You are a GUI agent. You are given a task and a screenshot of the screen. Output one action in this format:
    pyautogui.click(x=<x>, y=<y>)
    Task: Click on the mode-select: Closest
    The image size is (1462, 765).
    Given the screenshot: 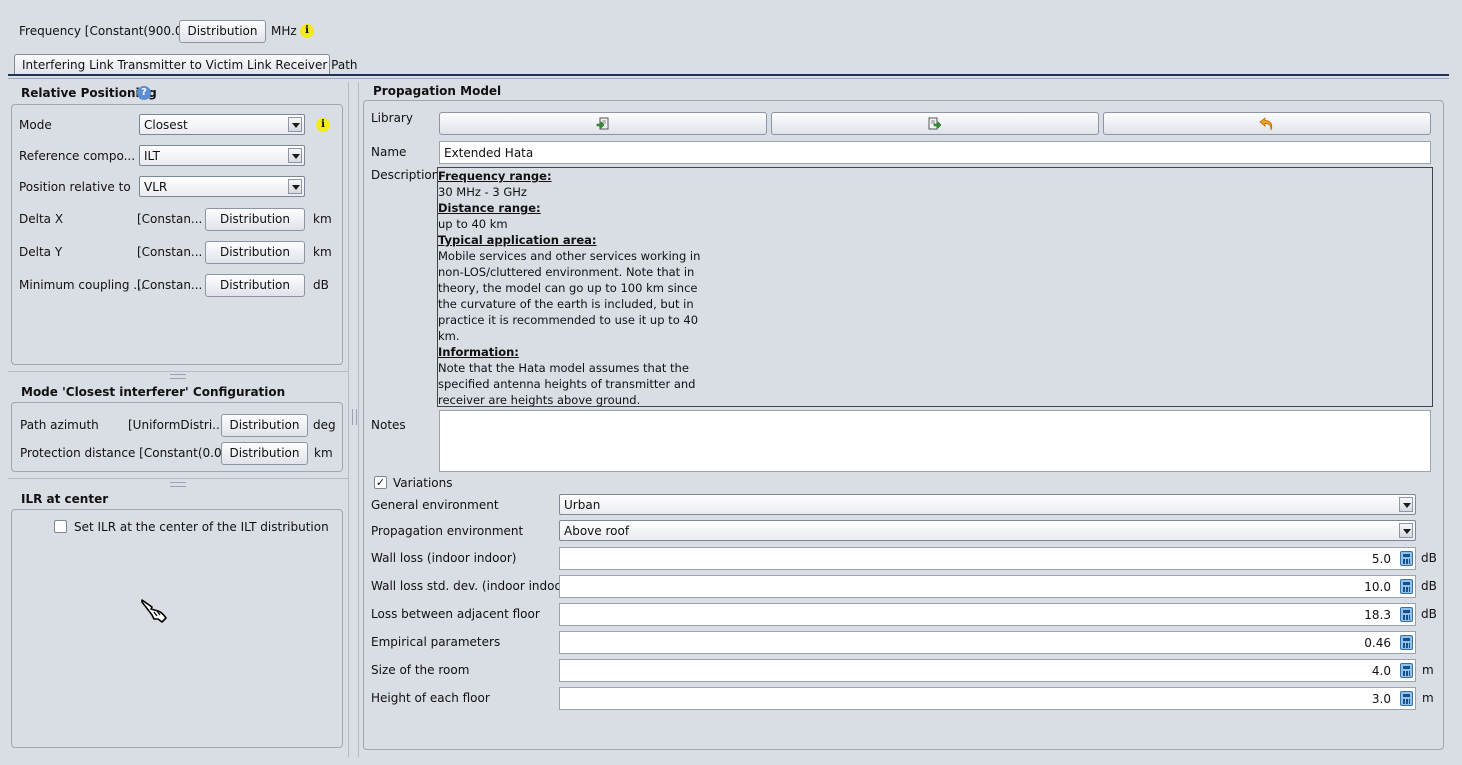 What is the action you would take?
    pyautogui.click(x=222, y=124)
    